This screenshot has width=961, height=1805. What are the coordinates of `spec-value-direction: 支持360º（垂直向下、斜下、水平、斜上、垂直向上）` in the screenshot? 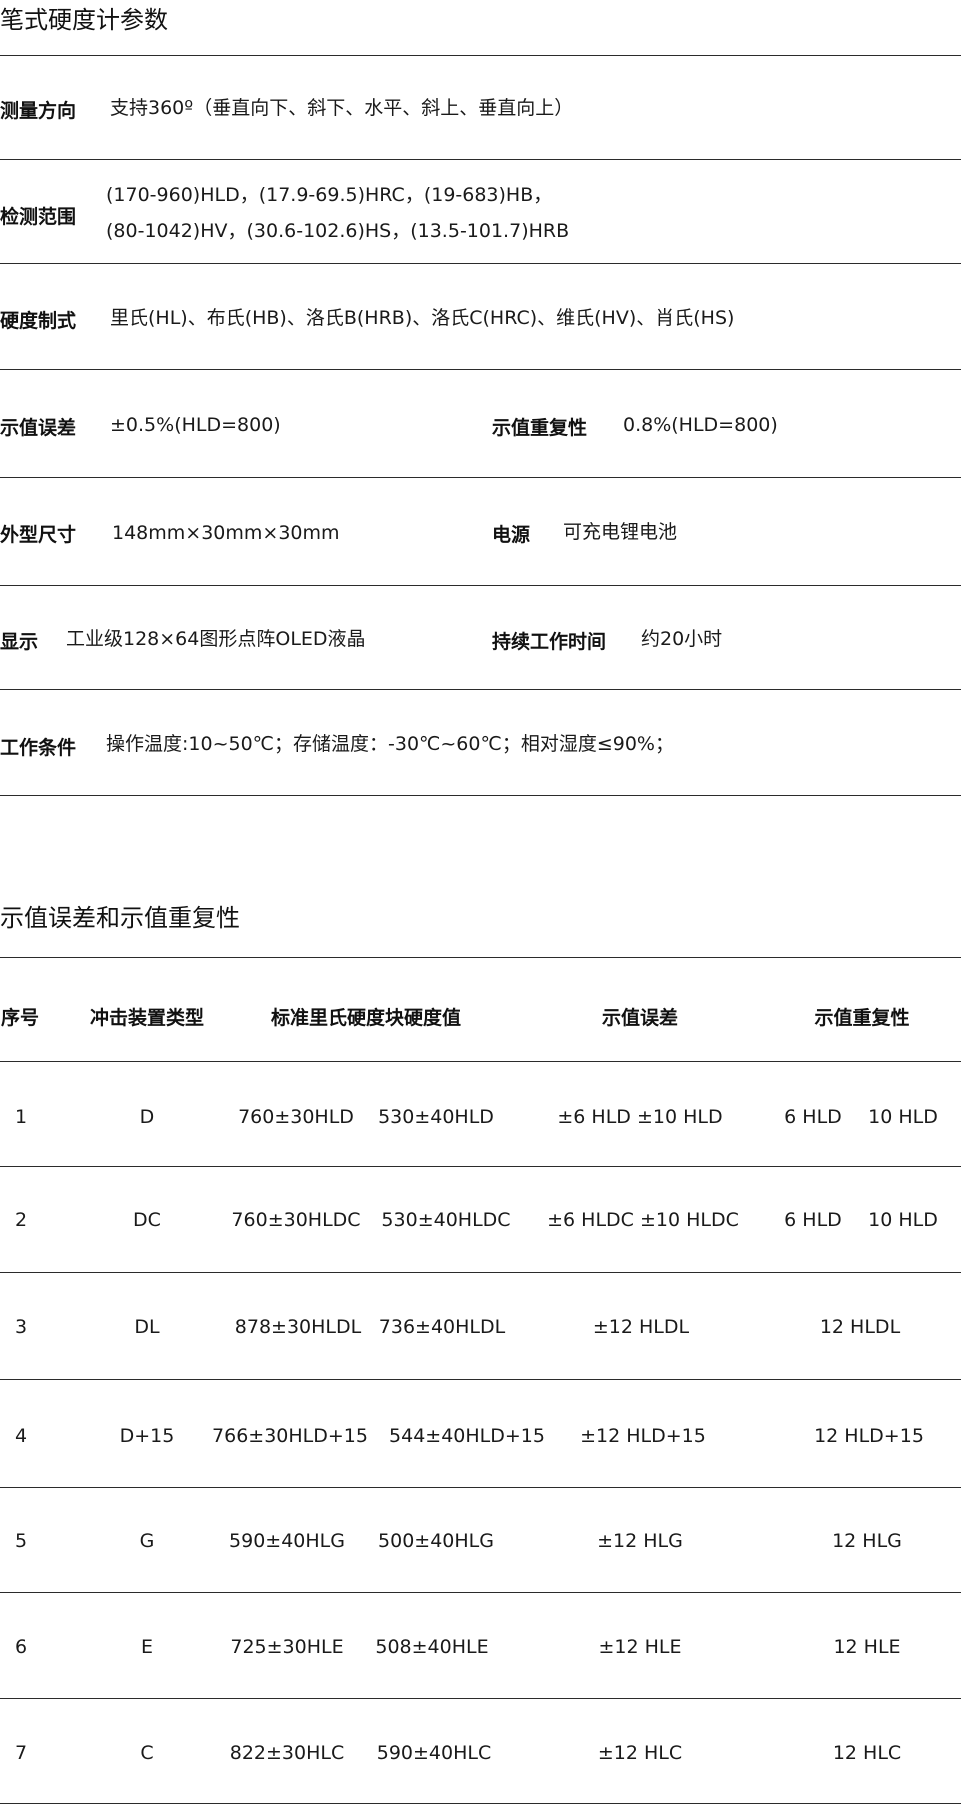 It's located at (342, 108).